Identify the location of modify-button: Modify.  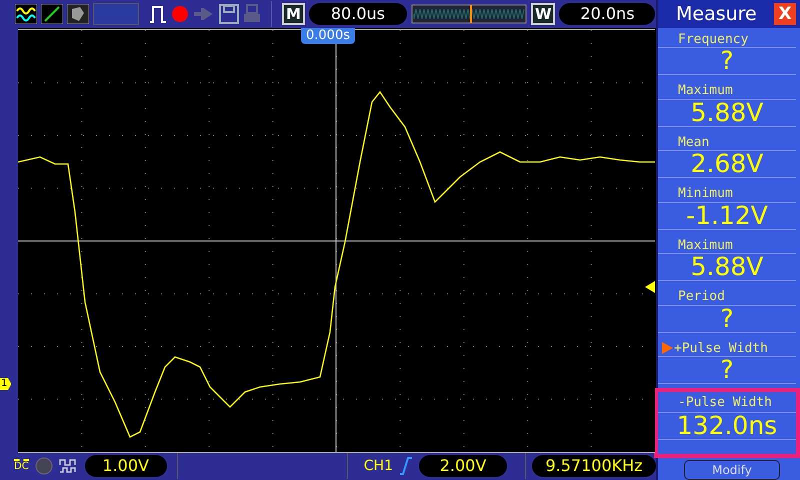
(732, 470).